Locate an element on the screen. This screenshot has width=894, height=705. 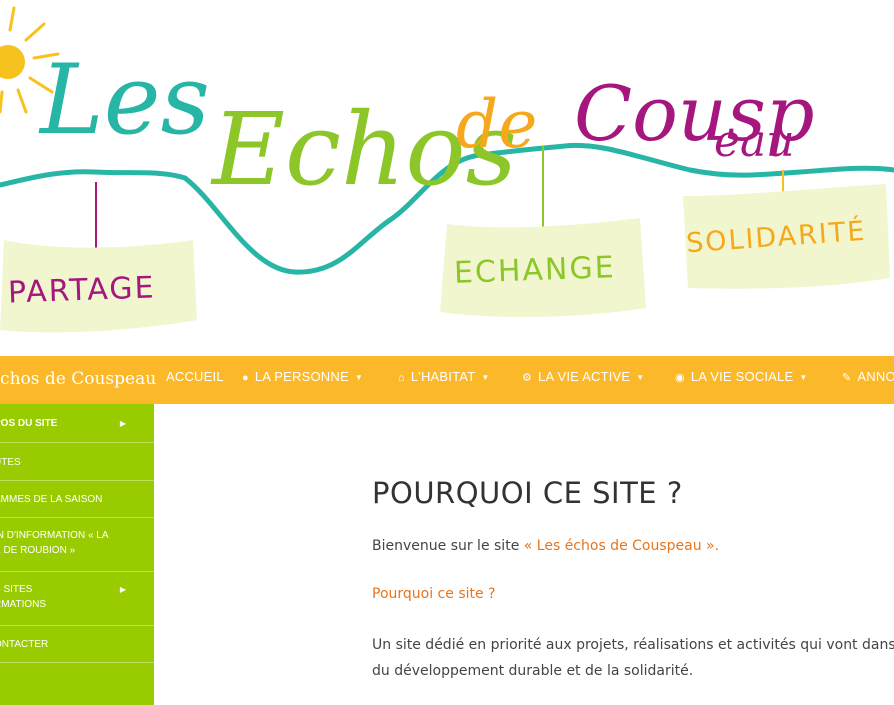
nav-annonces: ✎ ANNO is located at coordinates (868, 380).